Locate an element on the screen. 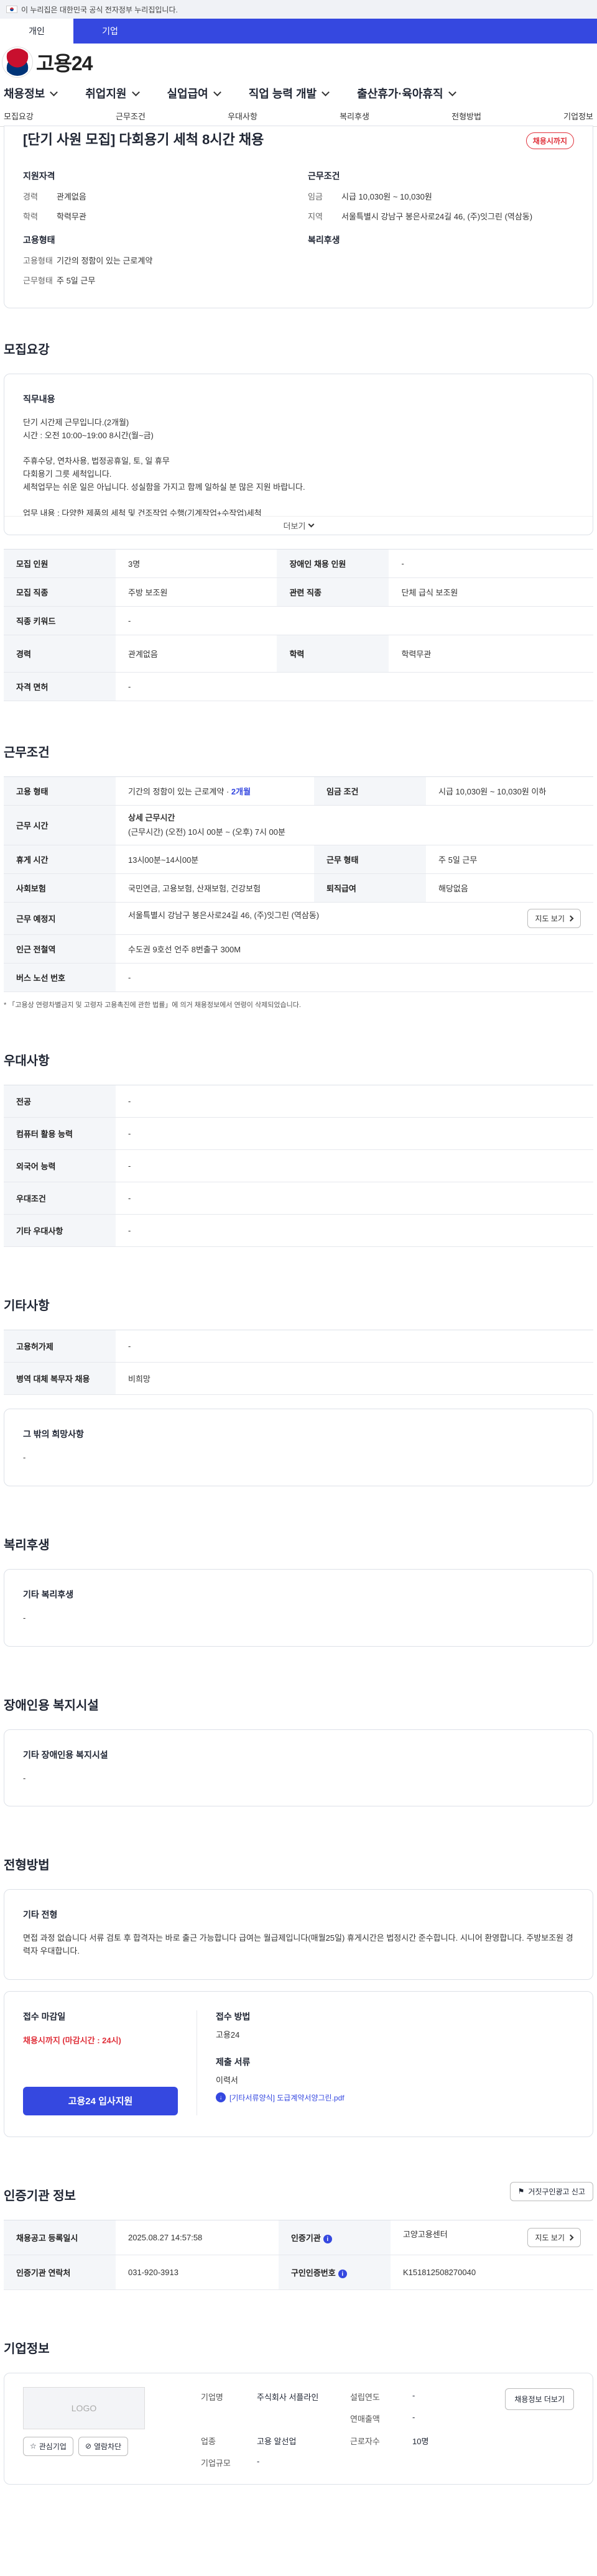  taegeuk-logo-icon is located at coordinates (17, 62).